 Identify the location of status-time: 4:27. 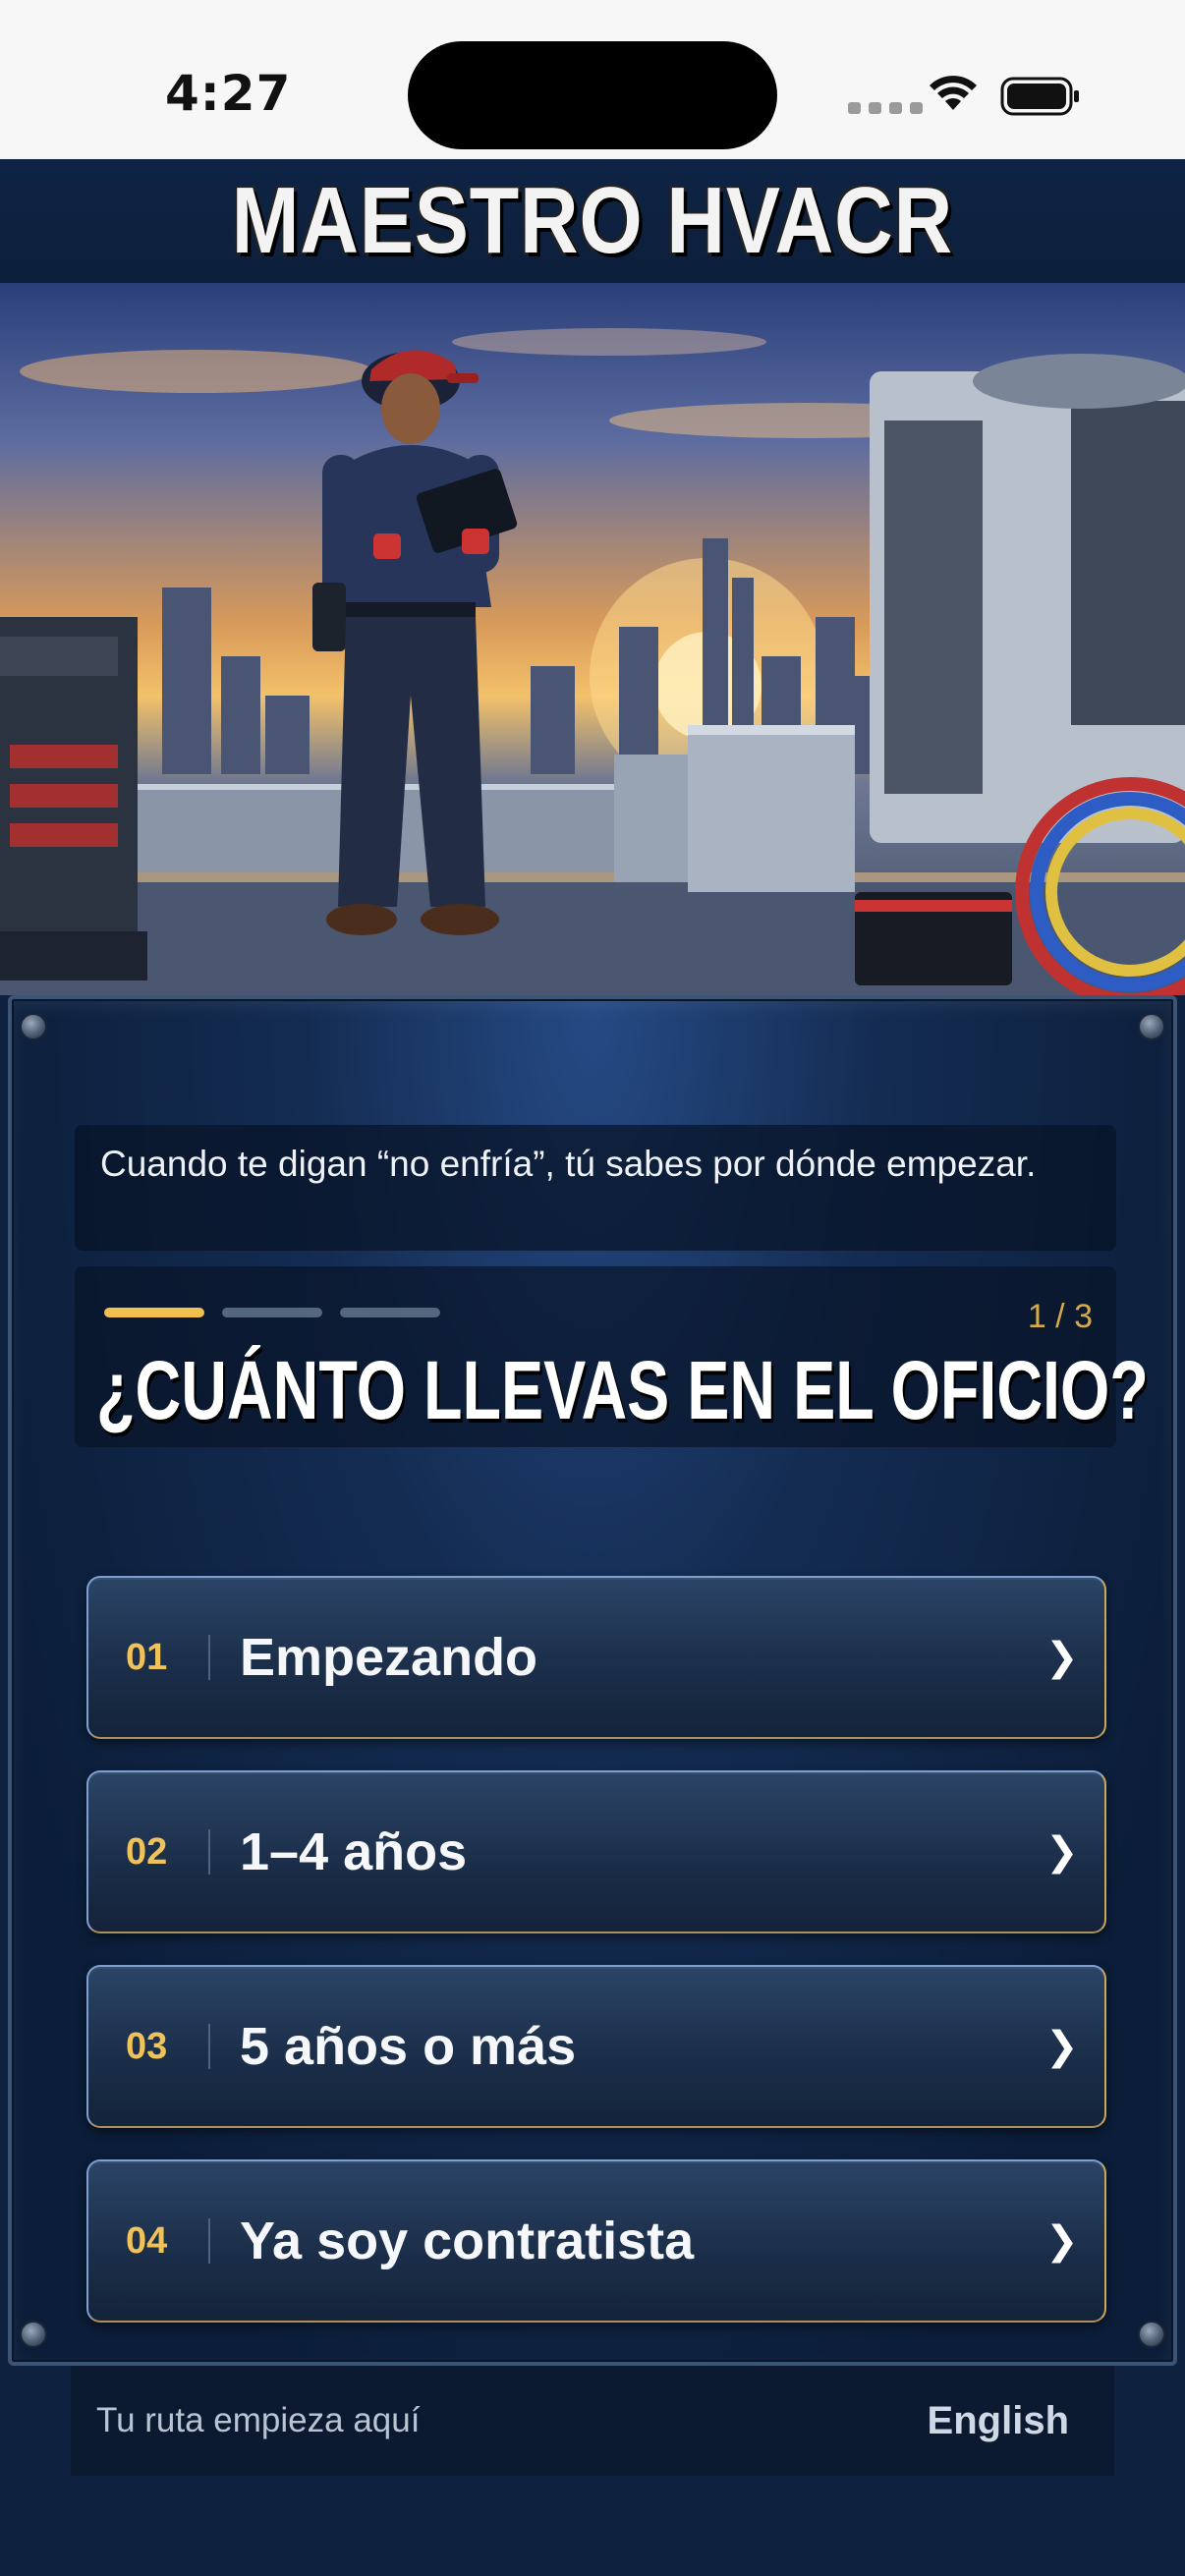
(229, 93).